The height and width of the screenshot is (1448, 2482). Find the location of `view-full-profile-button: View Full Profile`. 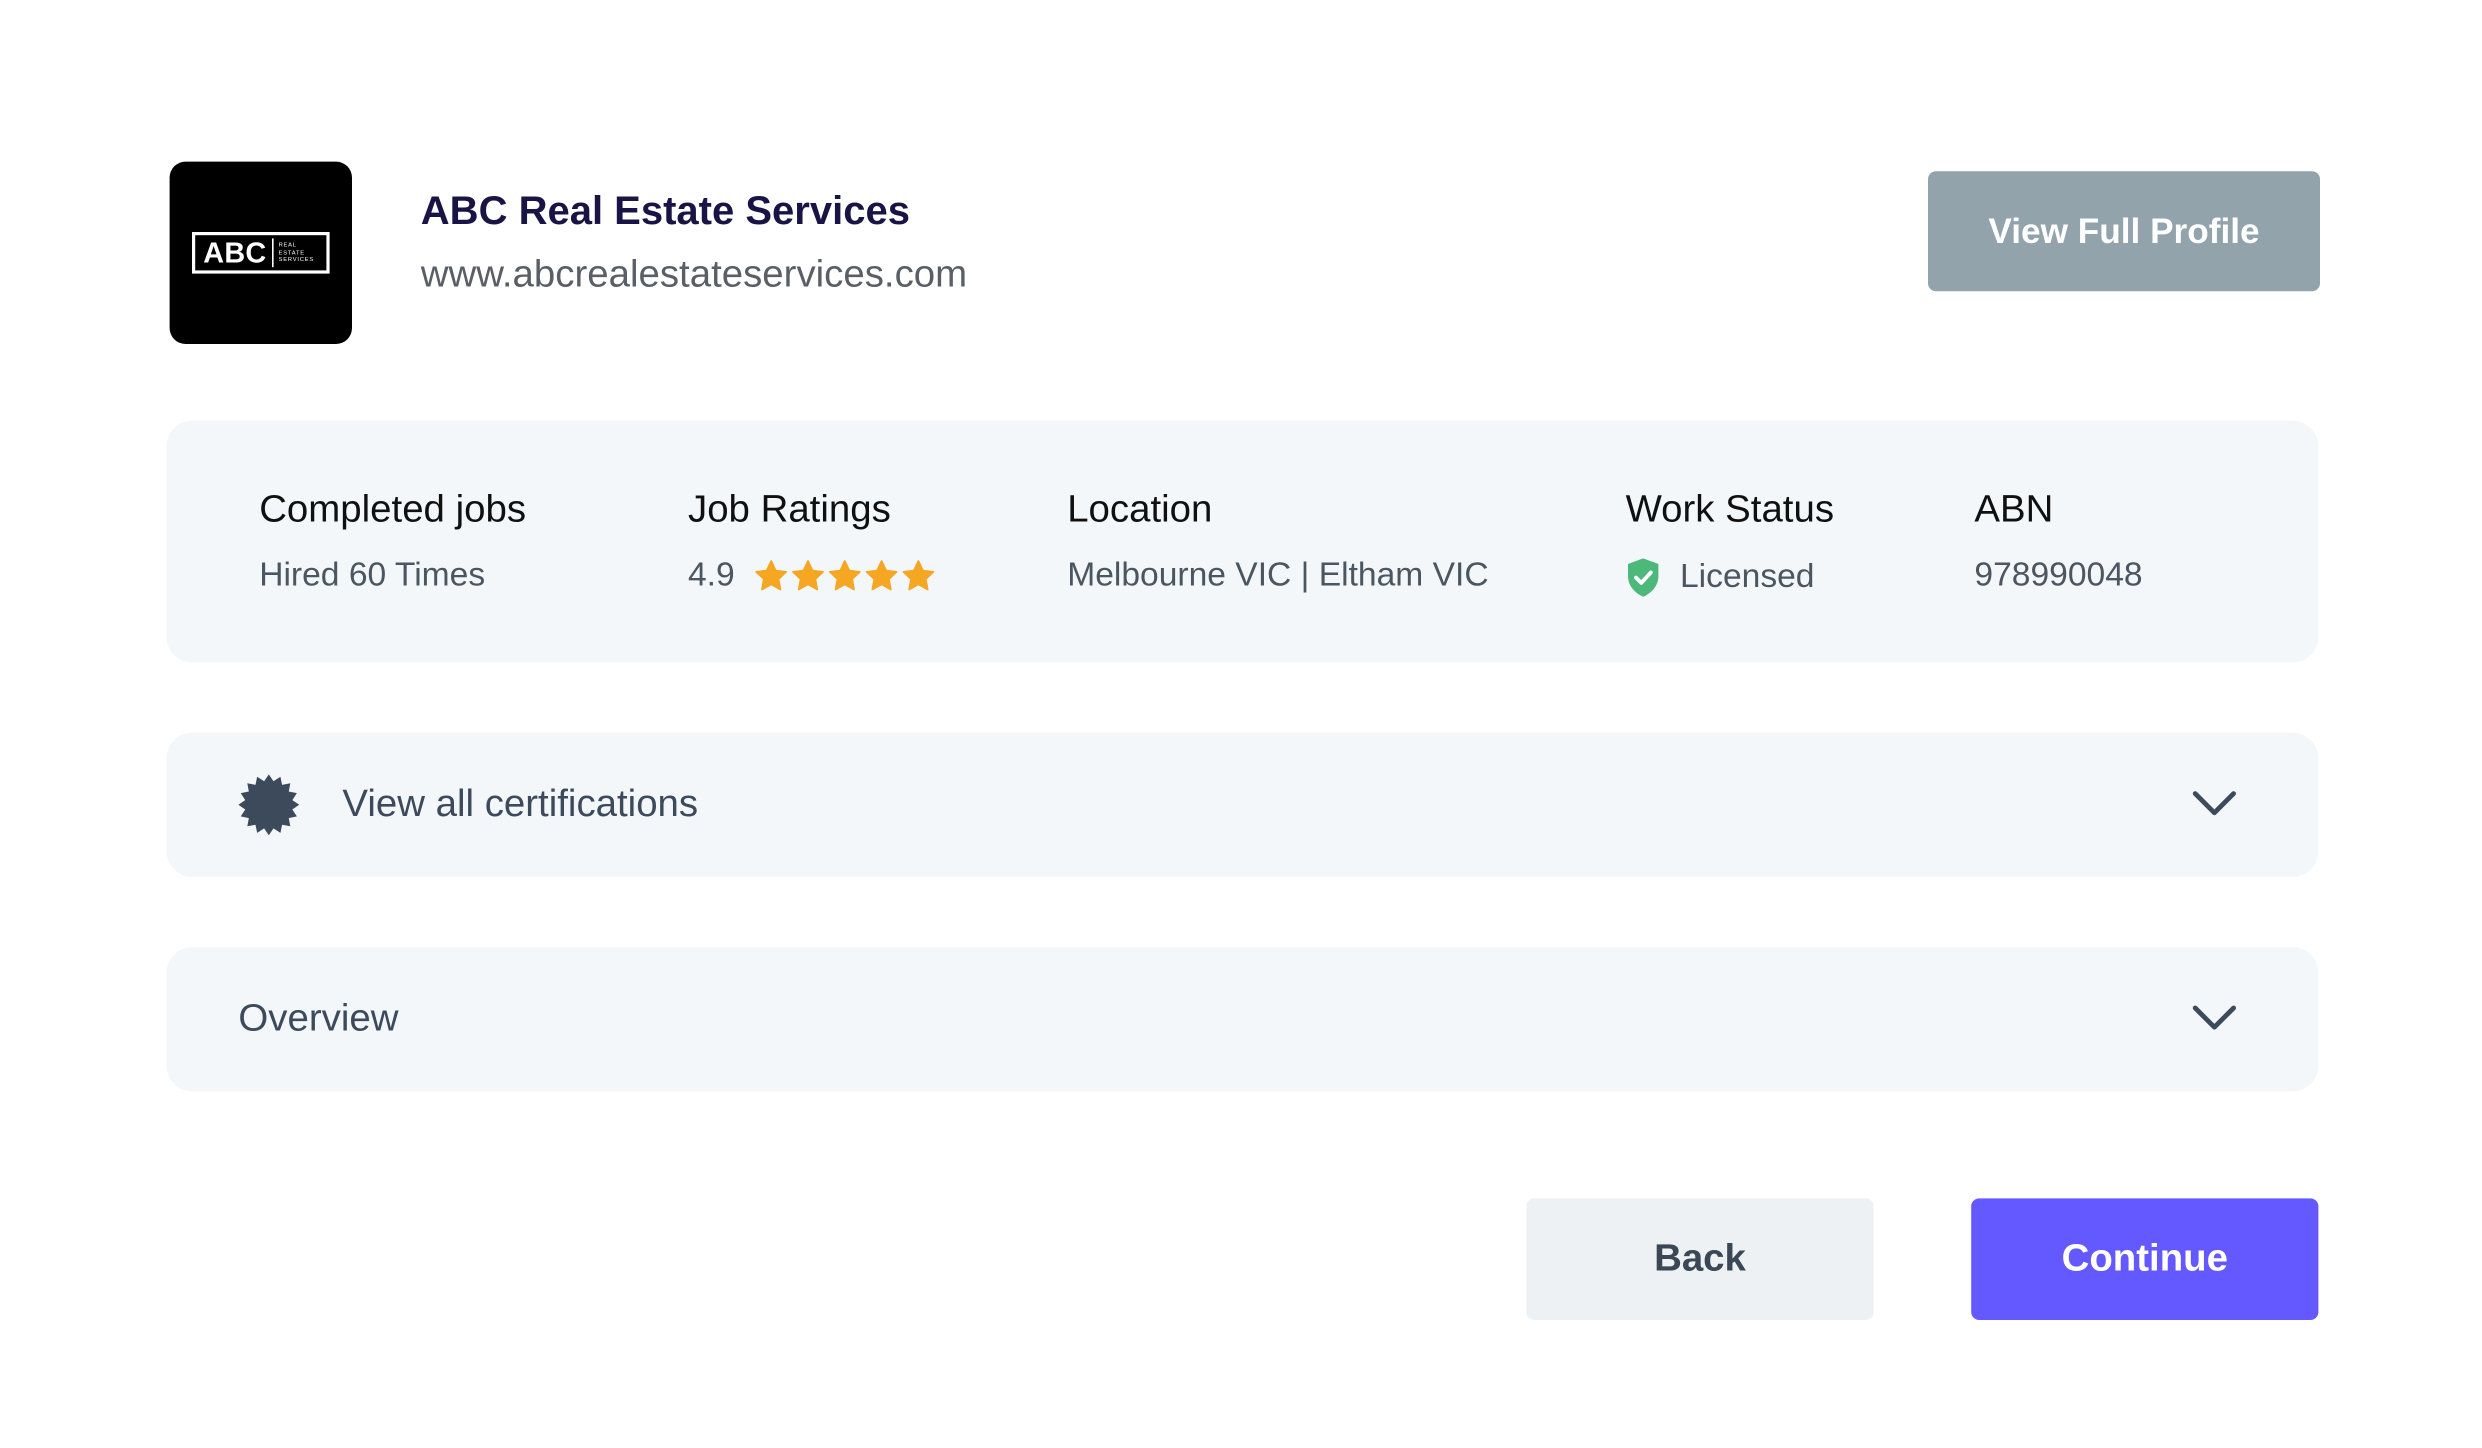

view-full-profile-button: View Full Profile is located at coordinates (2124, 231).